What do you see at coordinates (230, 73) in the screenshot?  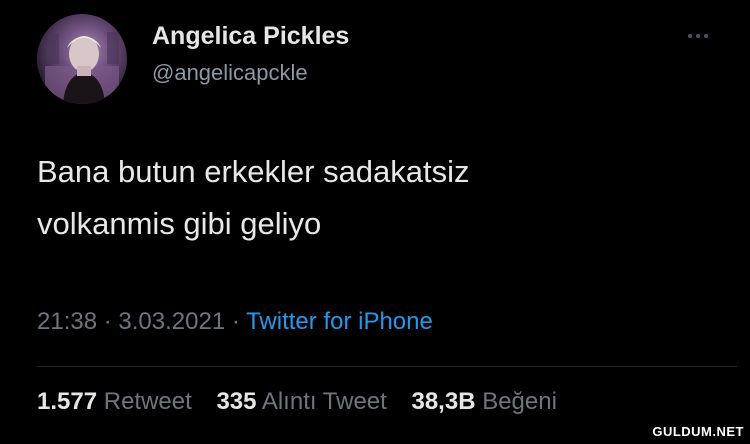 I see `user-handle: @angelicapckle` at bounding box center [230, 73].